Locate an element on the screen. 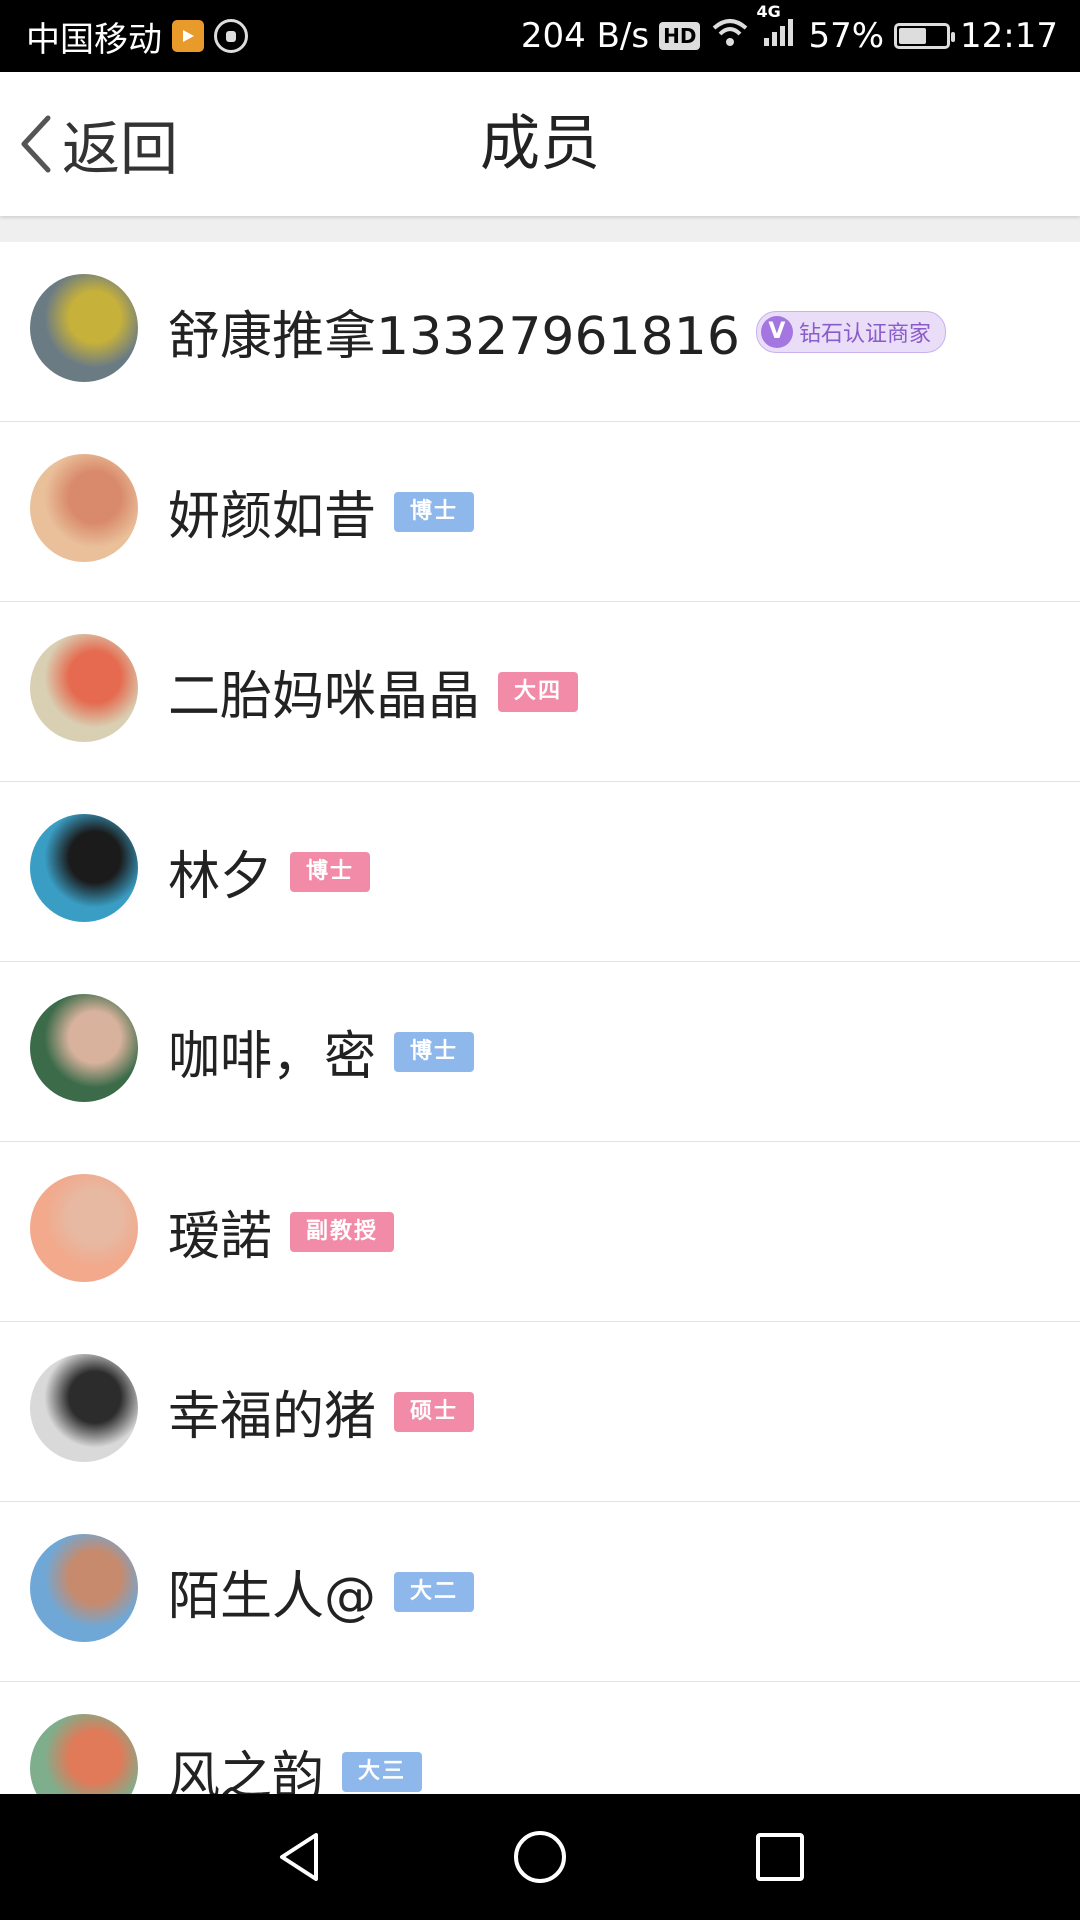  member-name: 风之韵 大三 is located at coordinates (295, 1738).